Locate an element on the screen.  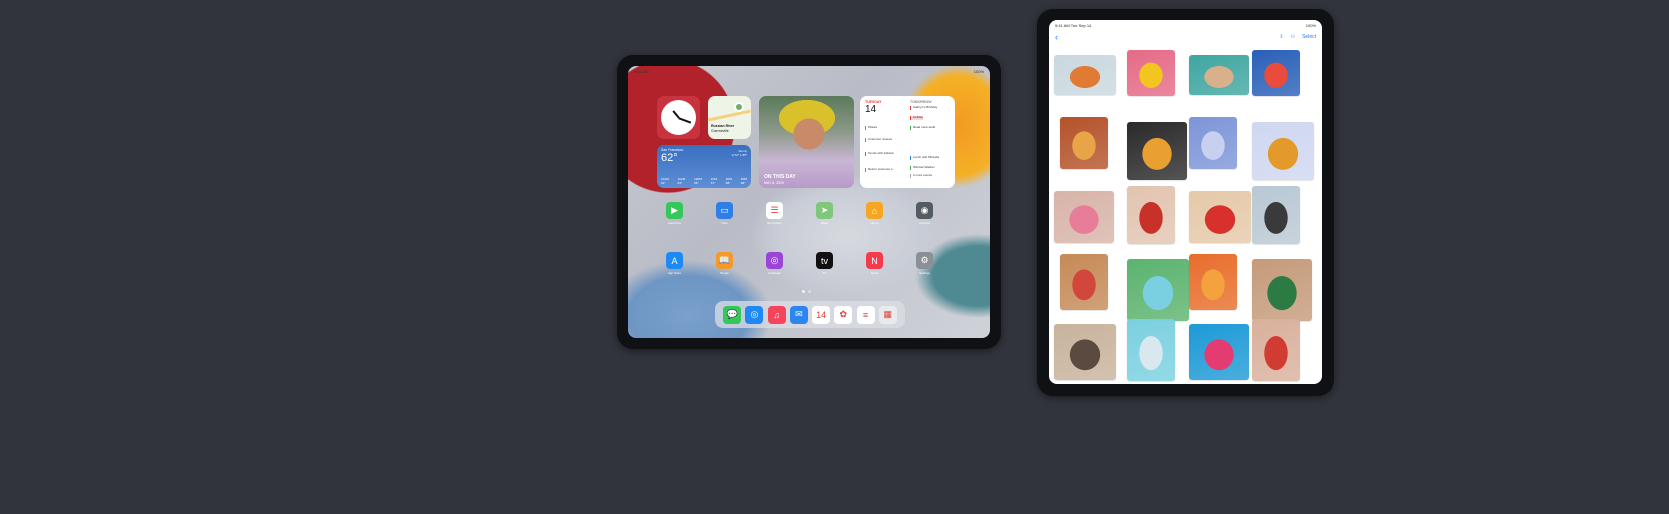
app-label: Maps is located at coordinates (824, 223).